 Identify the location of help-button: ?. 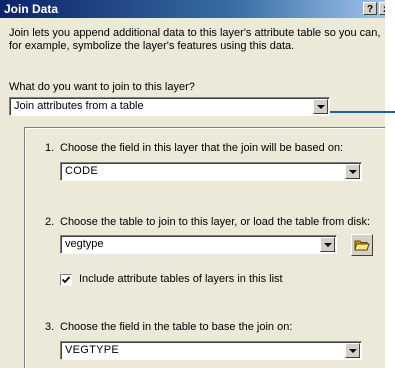
(370, 8).